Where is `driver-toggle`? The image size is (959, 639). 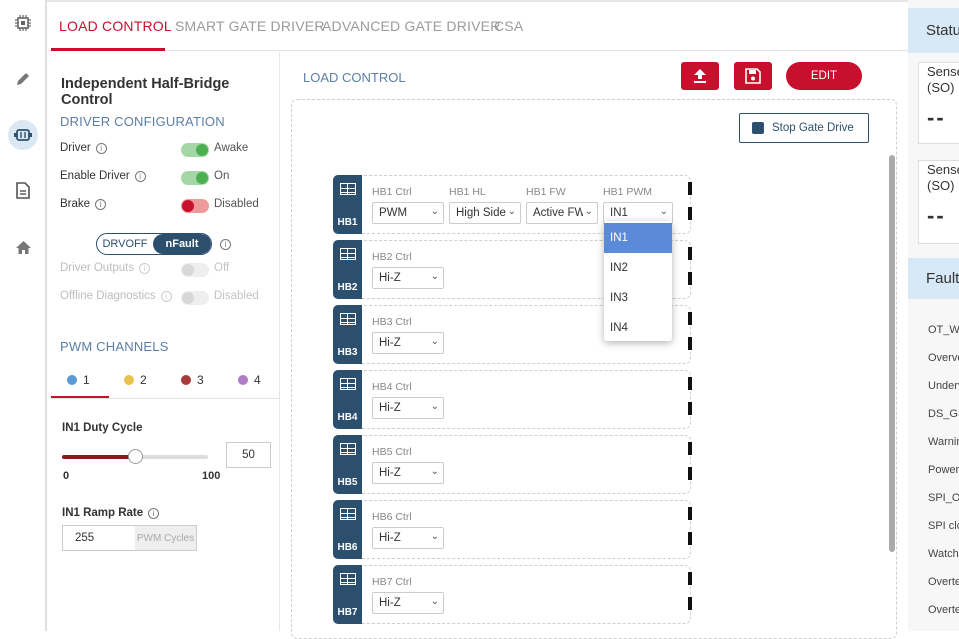 driver-toggle is located at coordinates (195, 150).